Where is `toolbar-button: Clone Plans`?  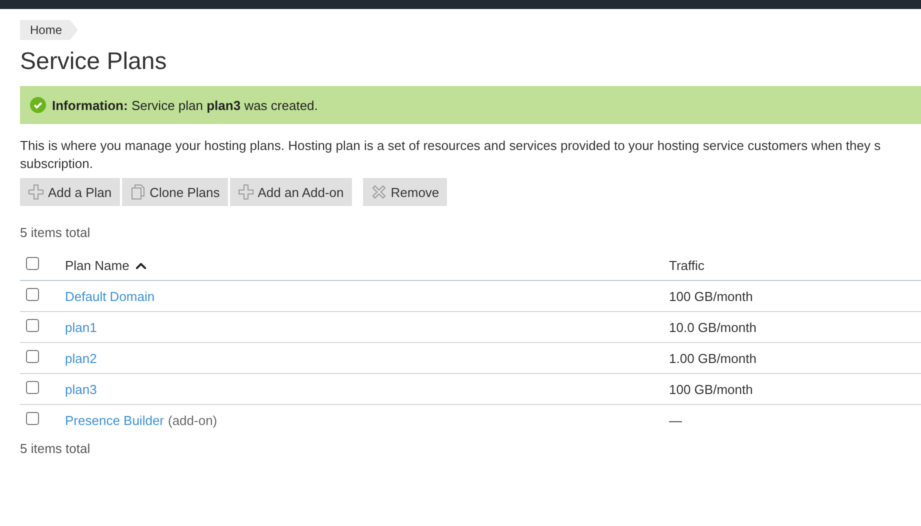 toolbar-button: Clone Plans is located at coordinates (175, 192).